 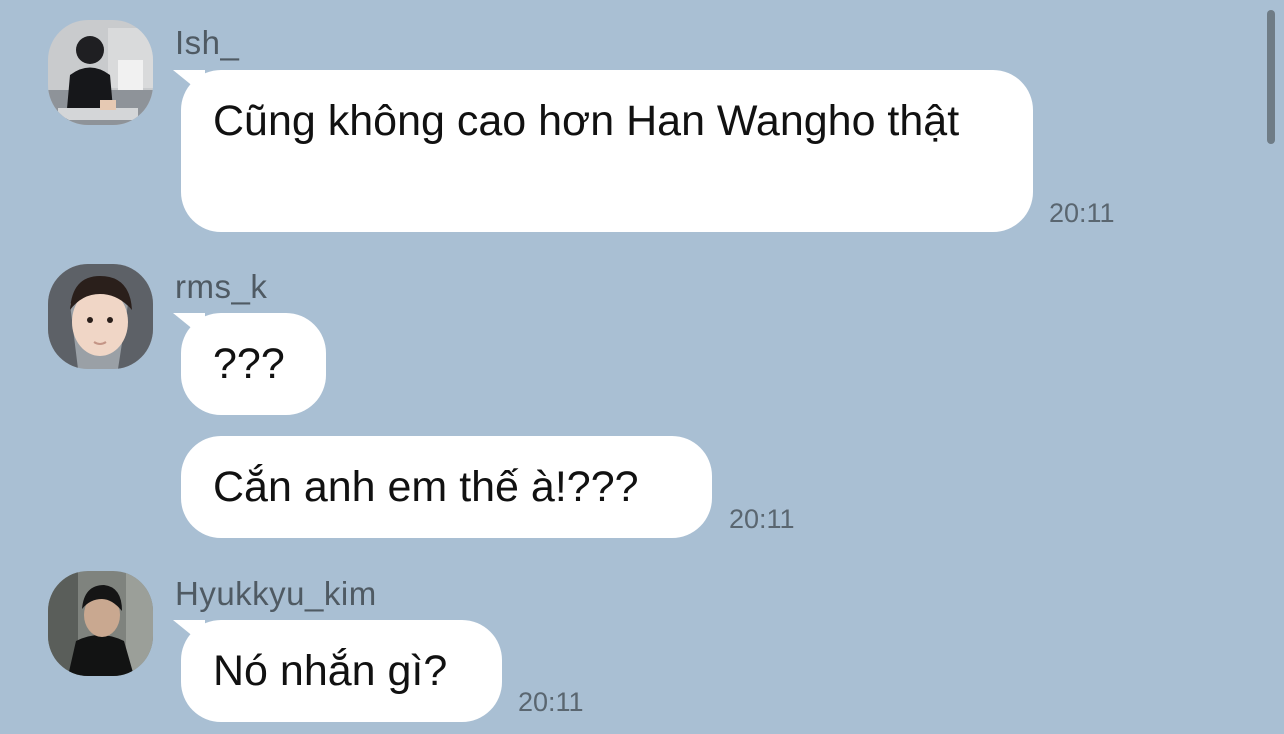 I want to click on message-text: Cắn anh em thế à!???, so click(x=426, y=487).